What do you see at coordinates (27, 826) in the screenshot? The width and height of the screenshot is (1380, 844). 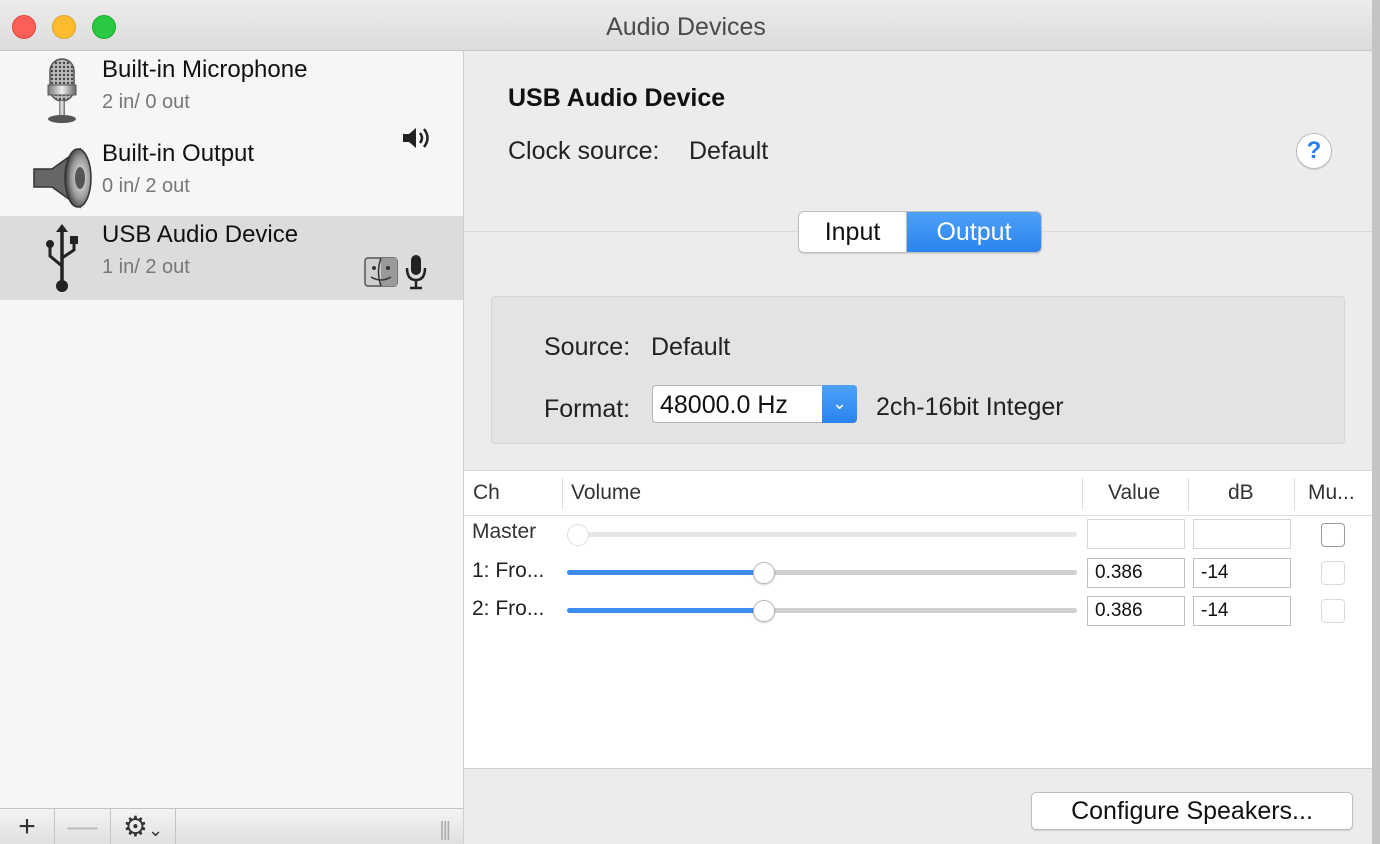 I see `add-device-button: +` at bounding box center [27, 826].